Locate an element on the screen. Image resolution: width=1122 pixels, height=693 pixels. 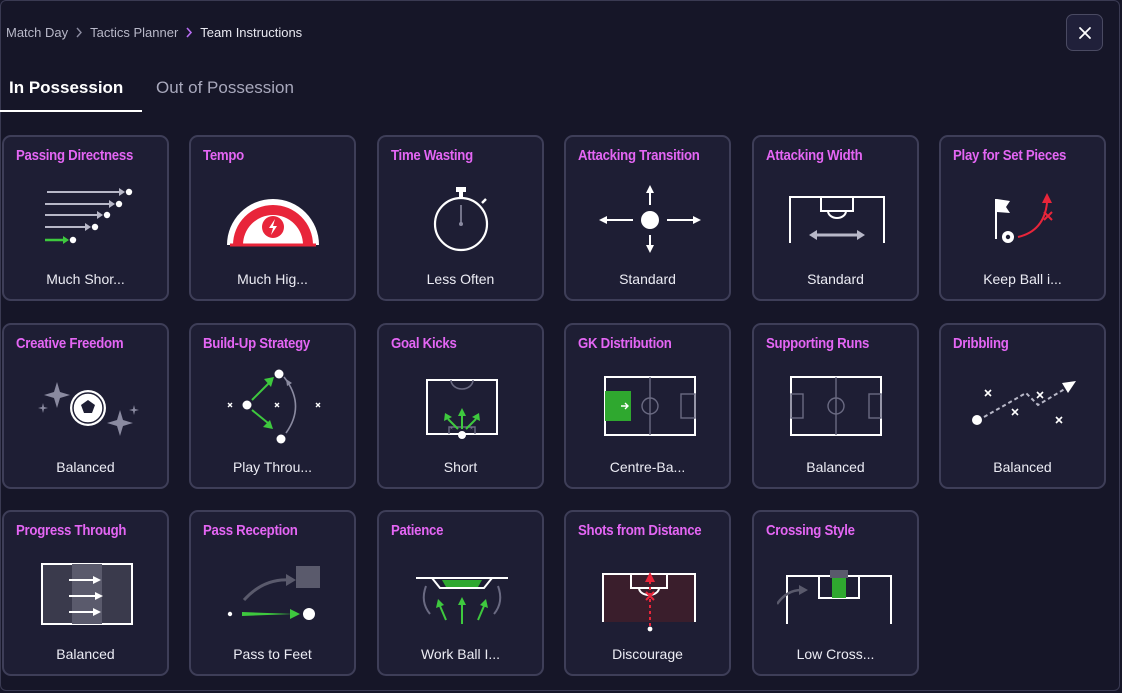
card-title: Supporting Runs is located at coordinates (818, 343).